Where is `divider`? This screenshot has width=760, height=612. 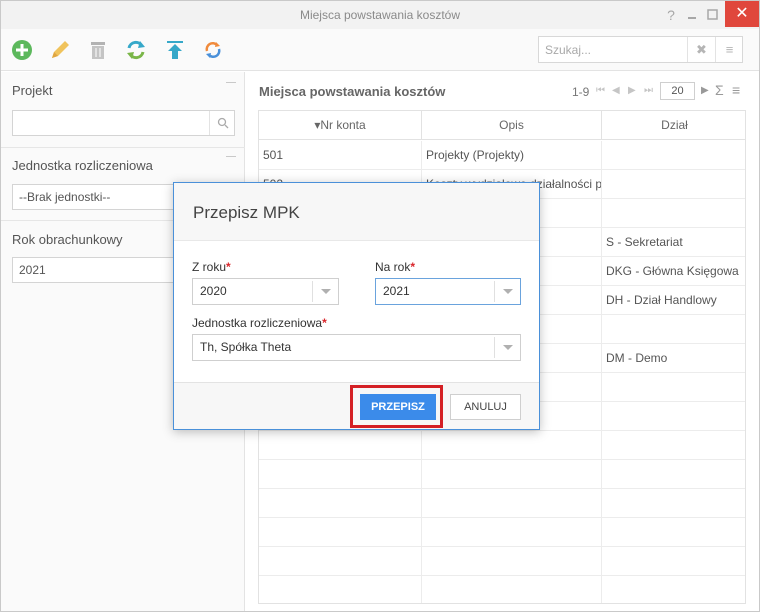 divider is located at coordinates (123, 147).